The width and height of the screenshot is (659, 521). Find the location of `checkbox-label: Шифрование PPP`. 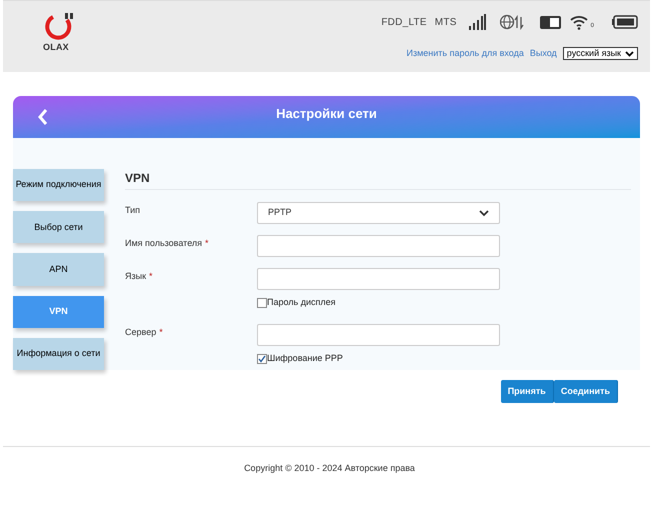

checkbox-label: Шифрование PPP is located at coordinates (305, 359).